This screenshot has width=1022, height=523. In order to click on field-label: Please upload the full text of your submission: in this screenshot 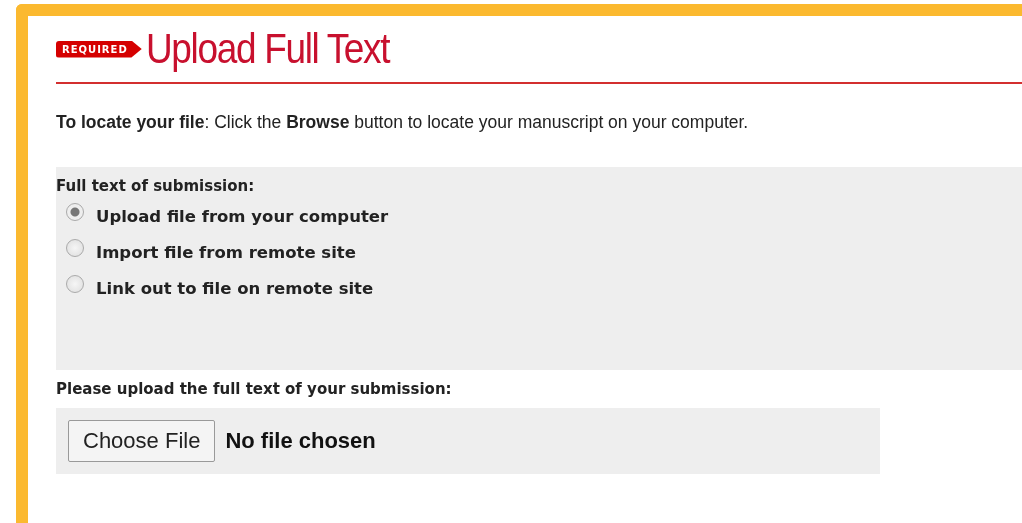, I will do `click(254, 389)`.